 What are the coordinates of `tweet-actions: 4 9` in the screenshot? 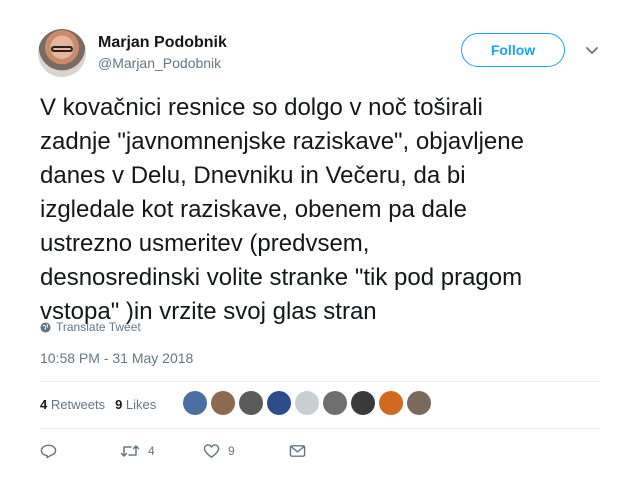 It's located at (173, 451).